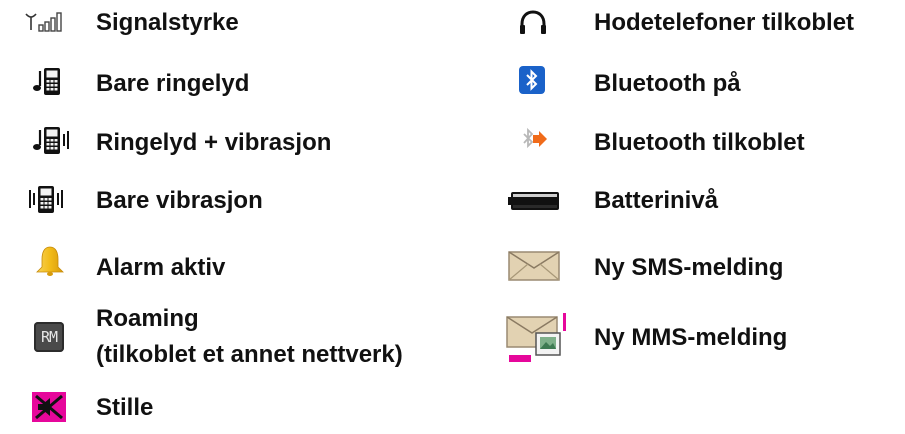 The image size is (905, 434). I want to click on signal-strength-icon, so click(46, 22).